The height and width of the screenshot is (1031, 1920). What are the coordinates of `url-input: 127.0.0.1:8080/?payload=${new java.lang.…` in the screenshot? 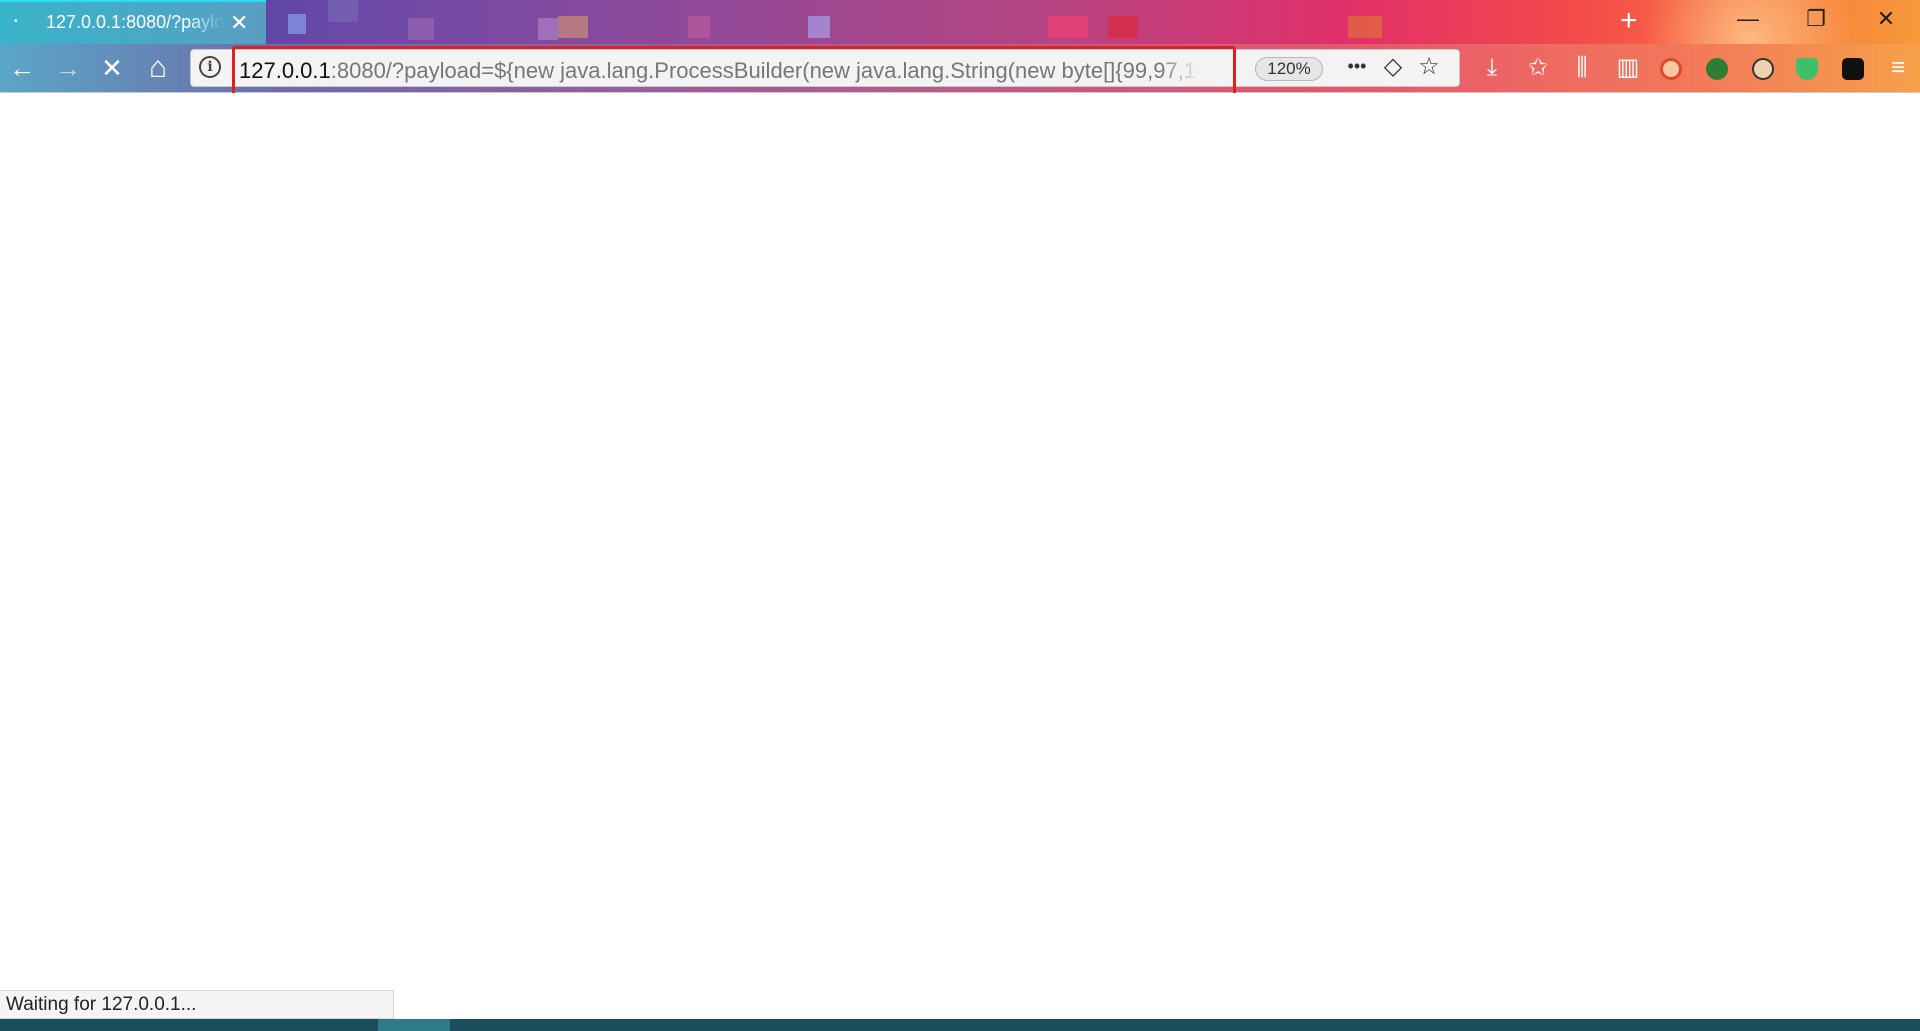 It's located at (719, 71).